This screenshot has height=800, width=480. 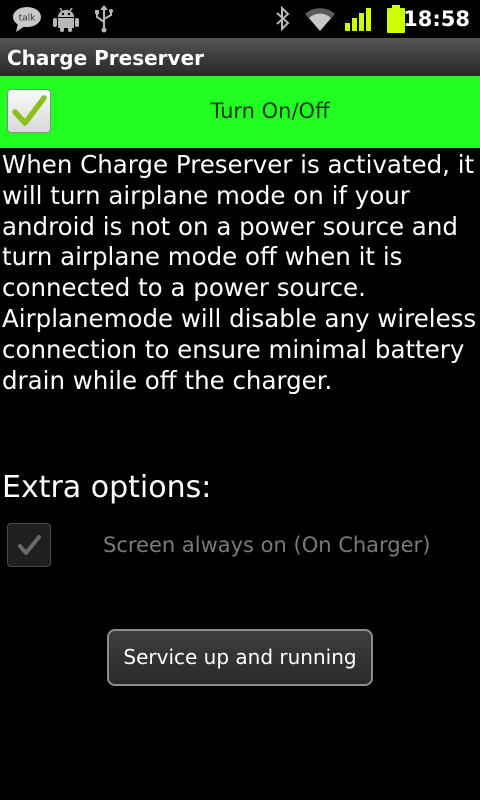 I want to click on talk-icon-label: talk, so click(x=28, y=19).